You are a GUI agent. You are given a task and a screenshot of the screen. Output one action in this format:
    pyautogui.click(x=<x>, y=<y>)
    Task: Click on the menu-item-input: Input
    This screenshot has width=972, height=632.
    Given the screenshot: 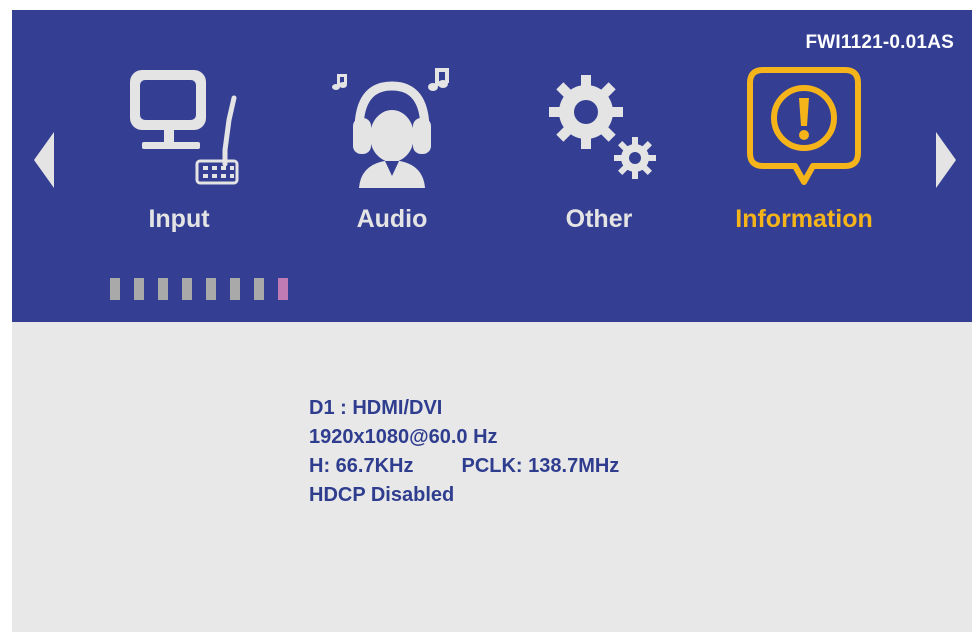 What is the action you would take?
    pyautogui.click(x=179, y=155)
    